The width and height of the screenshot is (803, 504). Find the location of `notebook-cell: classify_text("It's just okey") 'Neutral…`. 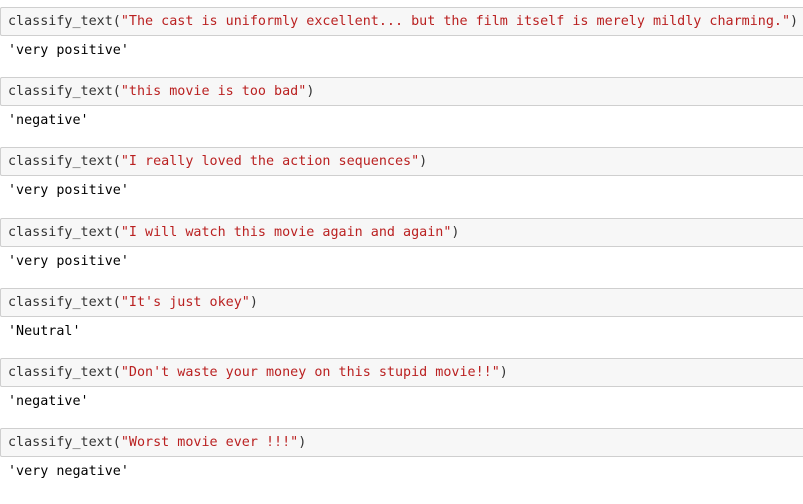

notebook-cell: classify_text("It's just okey") 'Neutral… is located at coordinates (401, 322).